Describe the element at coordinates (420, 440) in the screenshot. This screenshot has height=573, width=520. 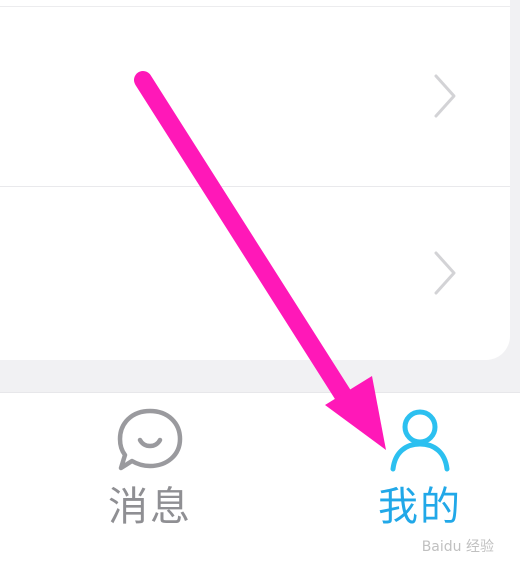
I see `person-icon` at that location.